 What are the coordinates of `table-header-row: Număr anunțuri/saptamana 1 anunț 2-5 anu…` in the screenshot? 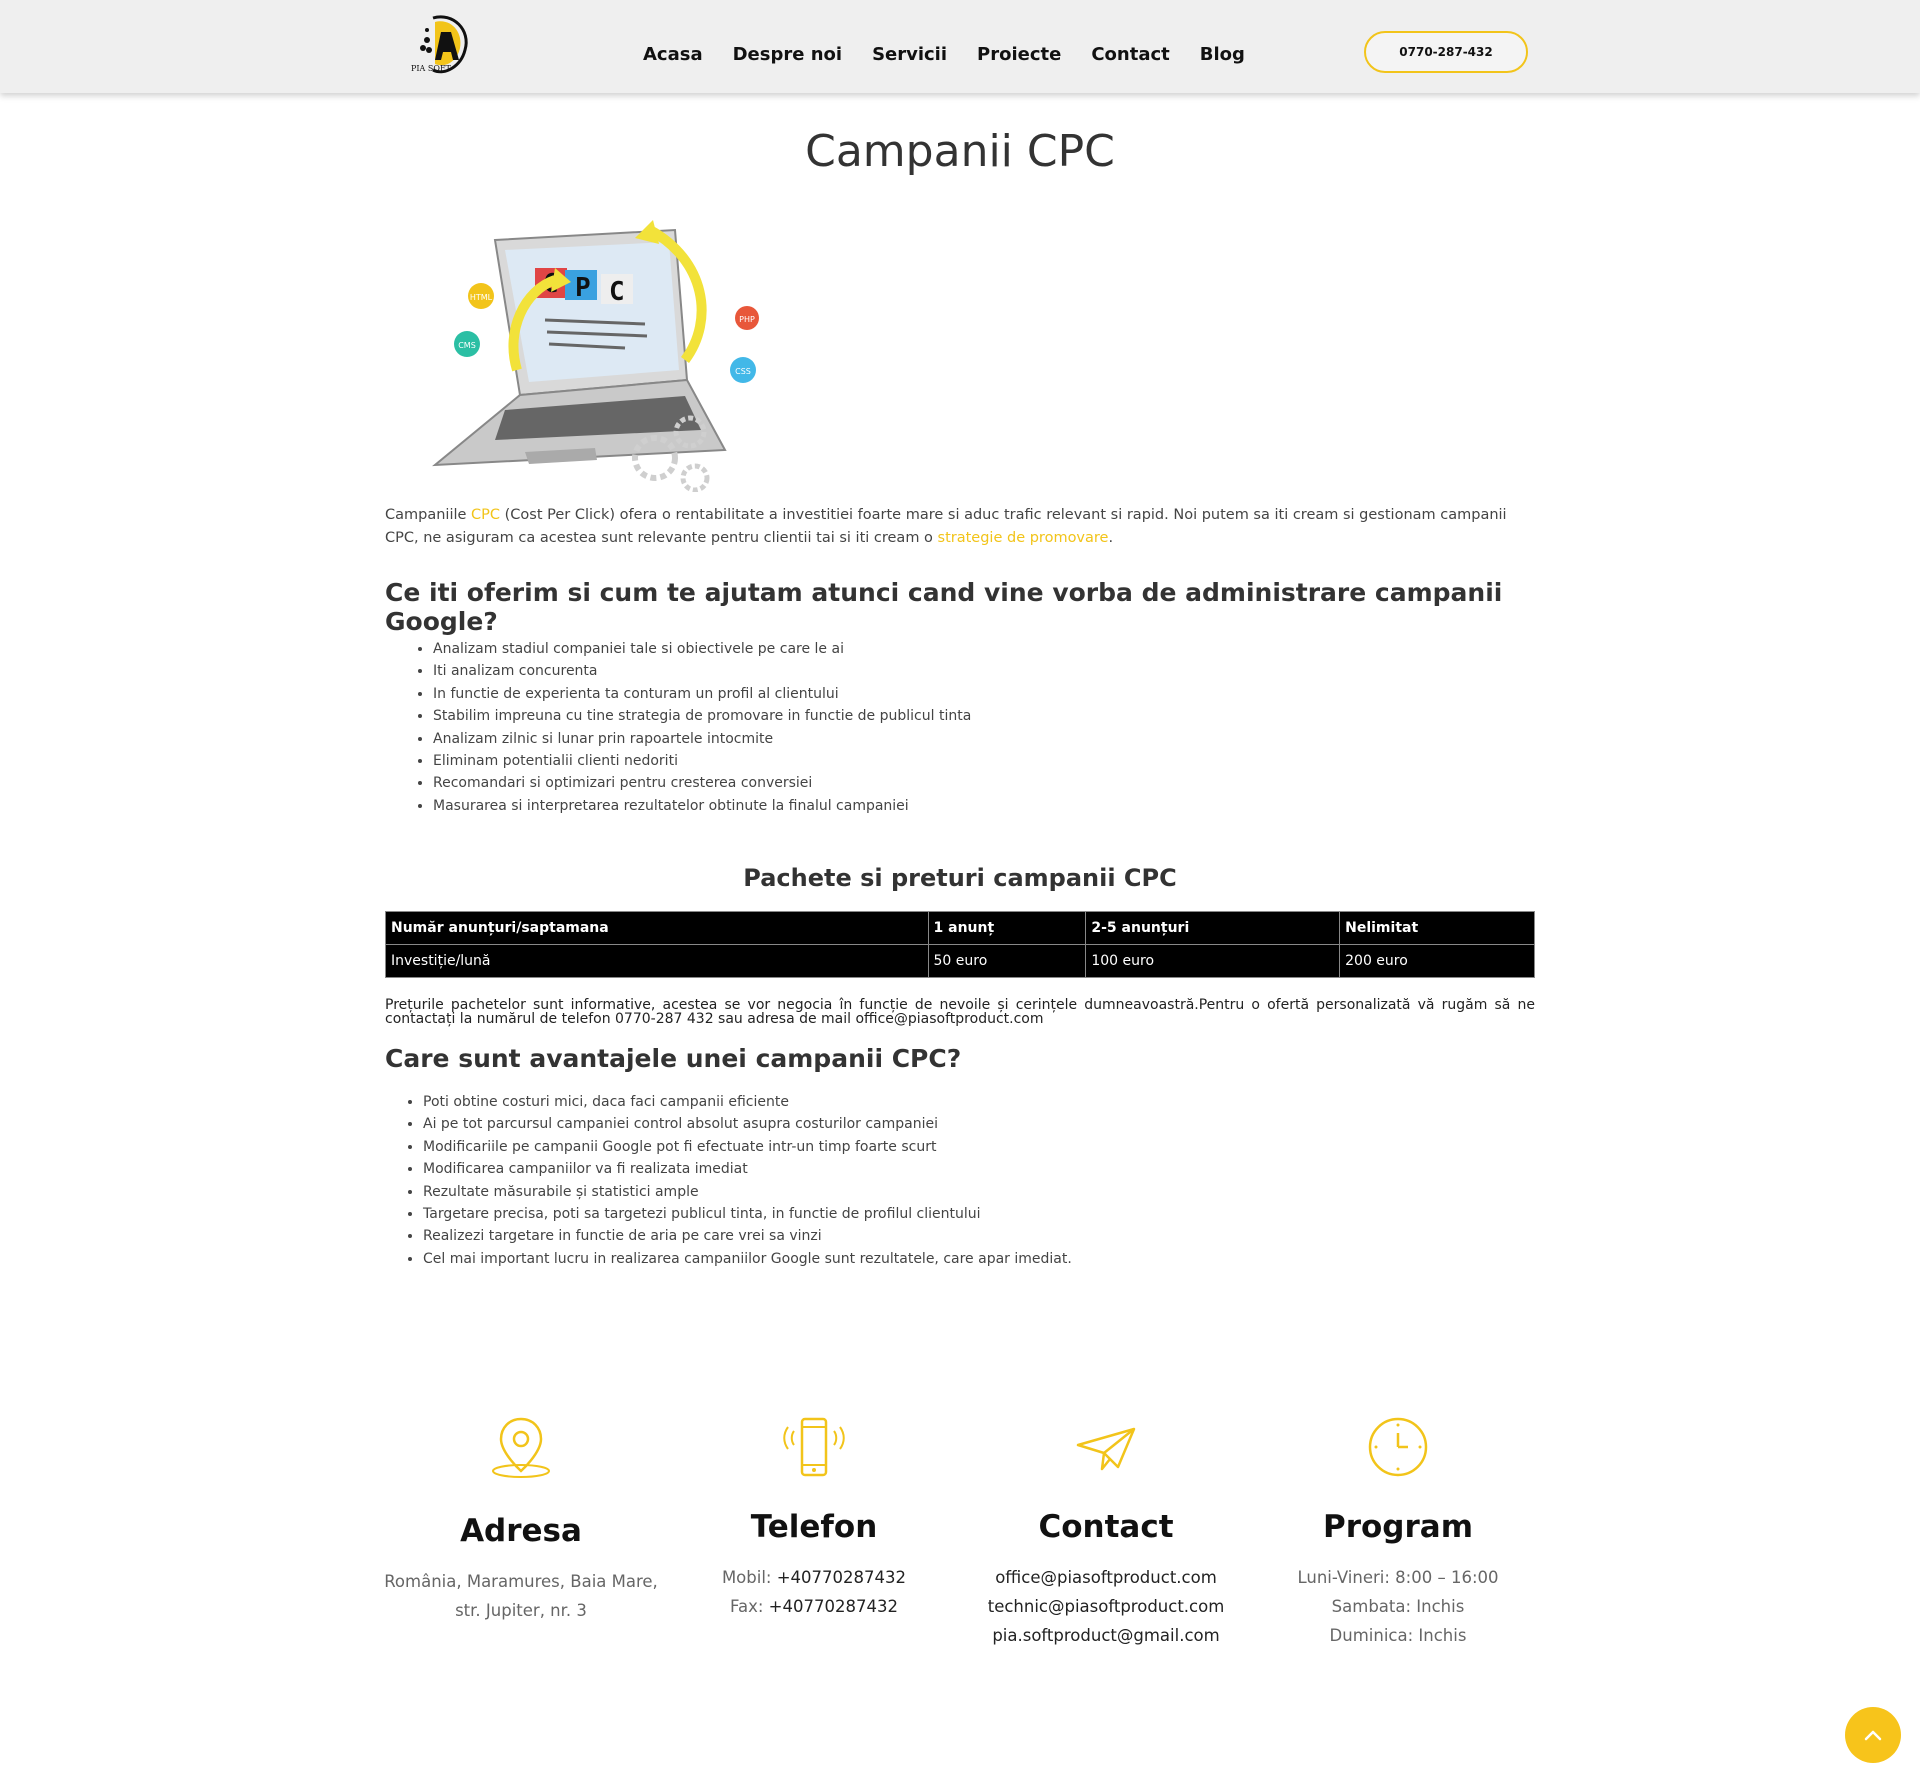 It's located at (960, 928).